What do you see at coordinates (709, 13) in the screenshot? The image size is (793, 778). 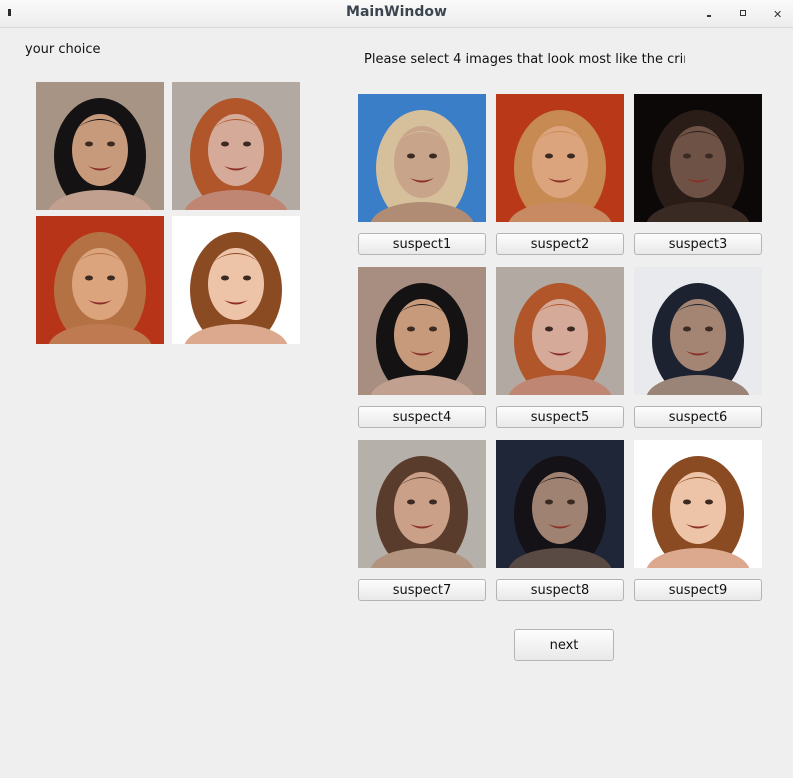 I see `minimize-icon` at bounding box center [709, 13].